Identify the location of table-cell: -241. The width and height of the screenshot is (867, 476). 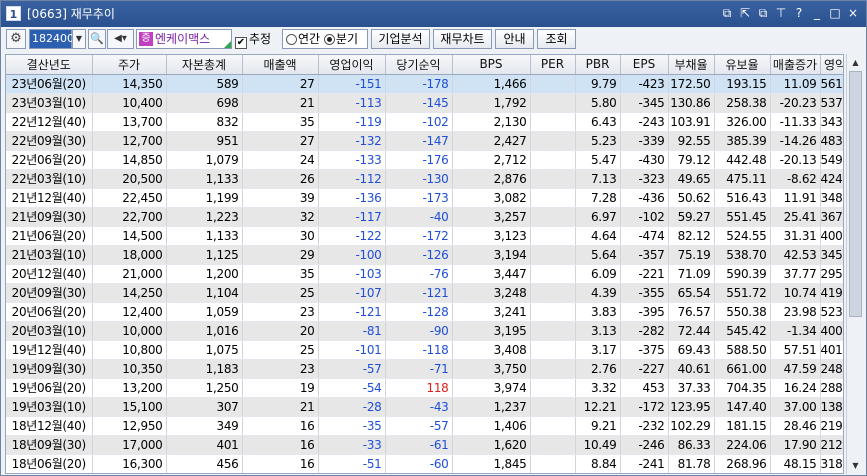
(644, 463).